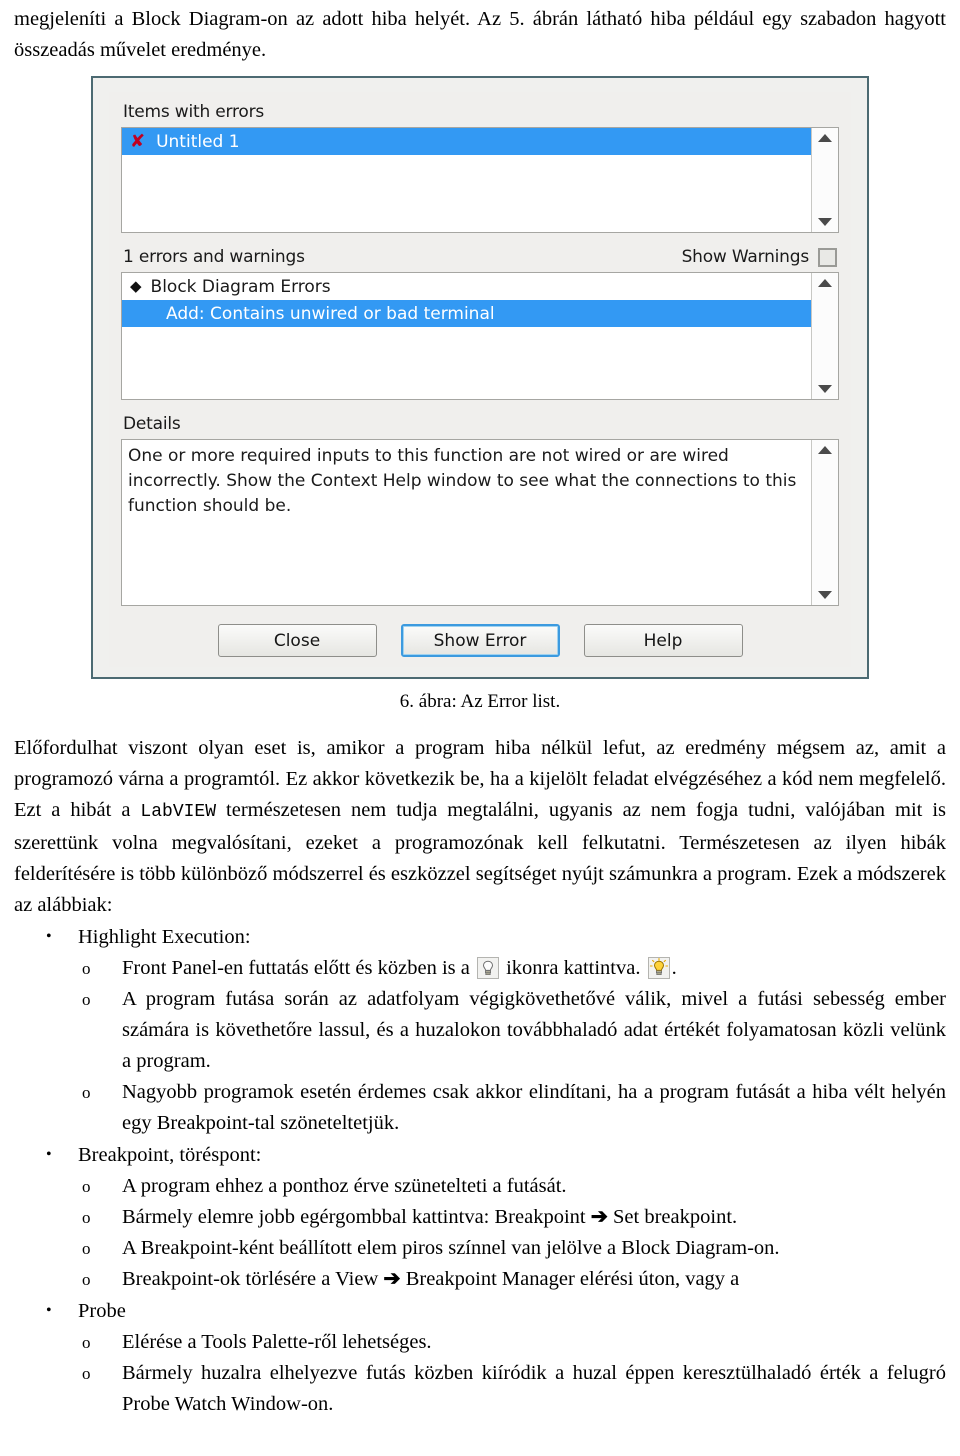 Image resolution: width=960 pixels, height=1456 pixels. Describe the element at coordinates (573, 968) in the screenshot. I see `item-text-mid: ikonra kattintva.` at that location.